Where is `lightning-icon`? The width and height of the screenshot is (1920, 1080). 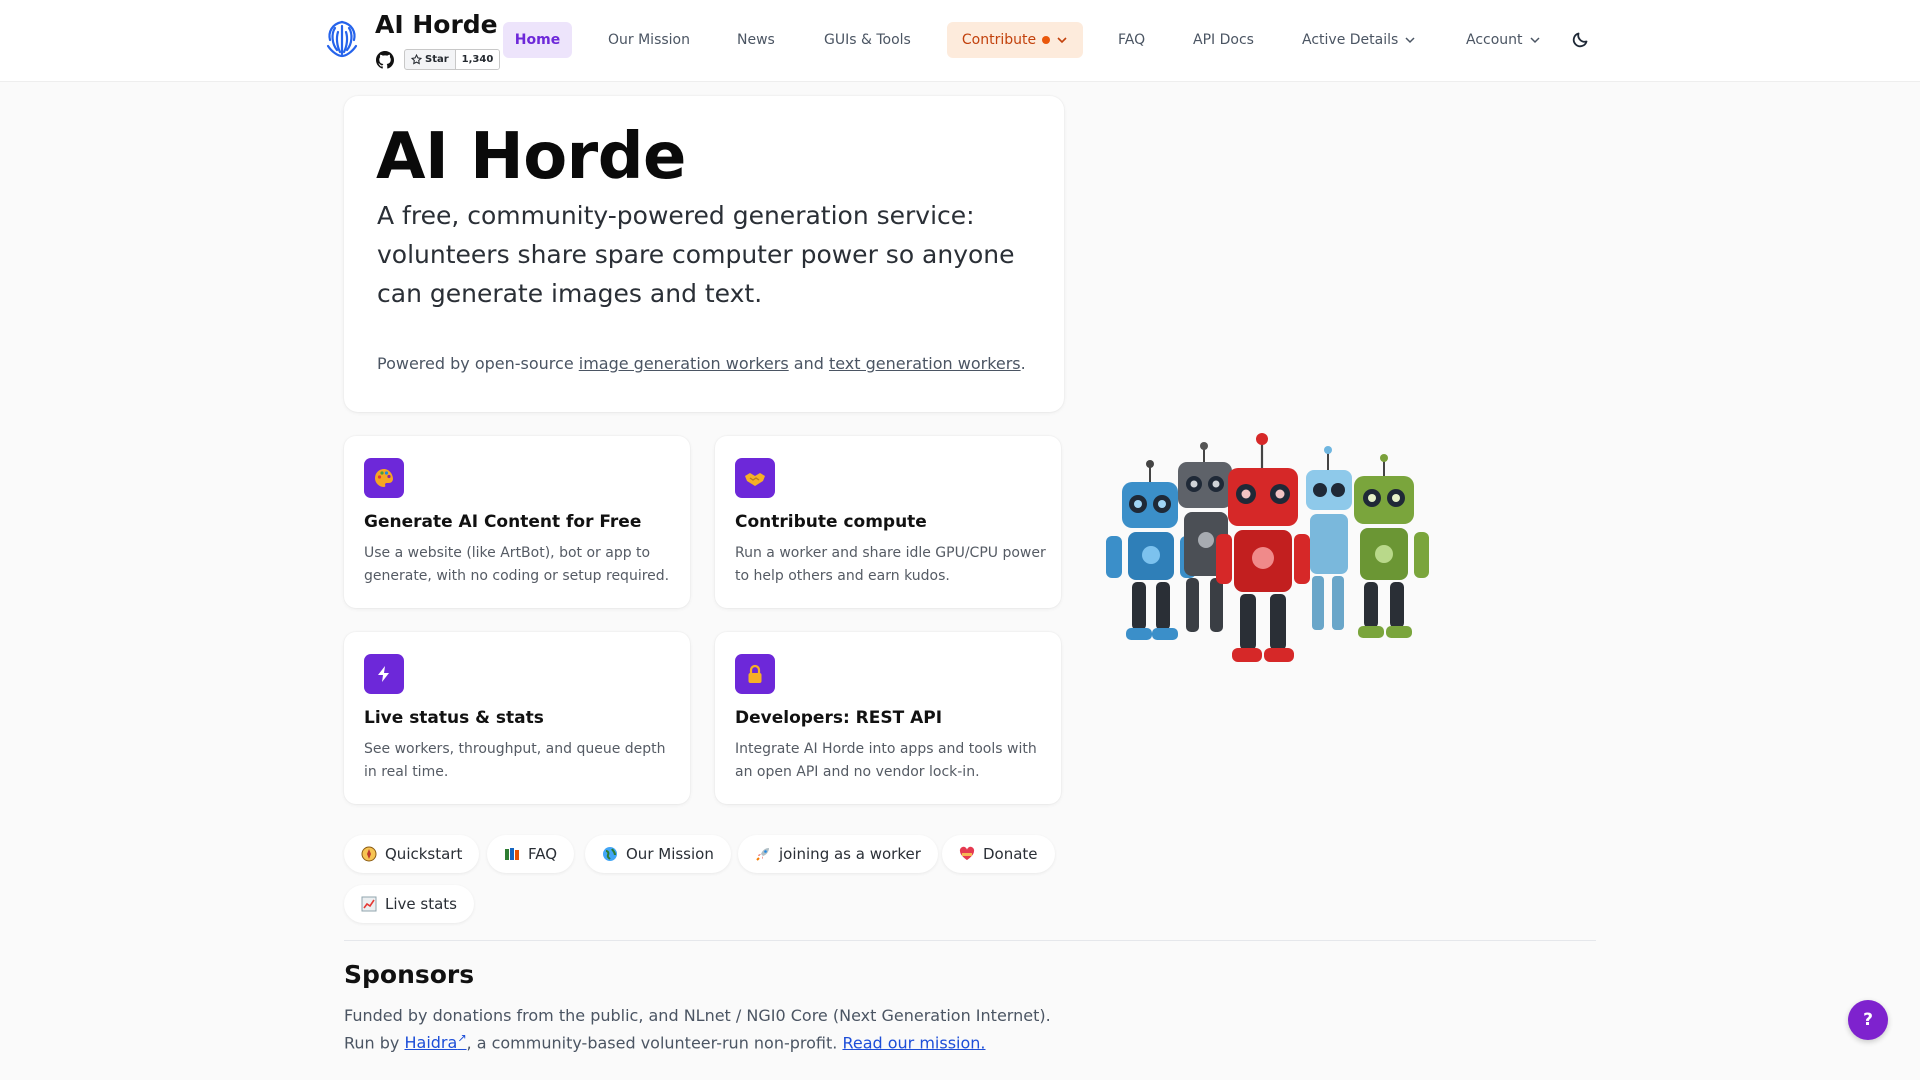 lightning-icon is located at coordinates (384, 674).